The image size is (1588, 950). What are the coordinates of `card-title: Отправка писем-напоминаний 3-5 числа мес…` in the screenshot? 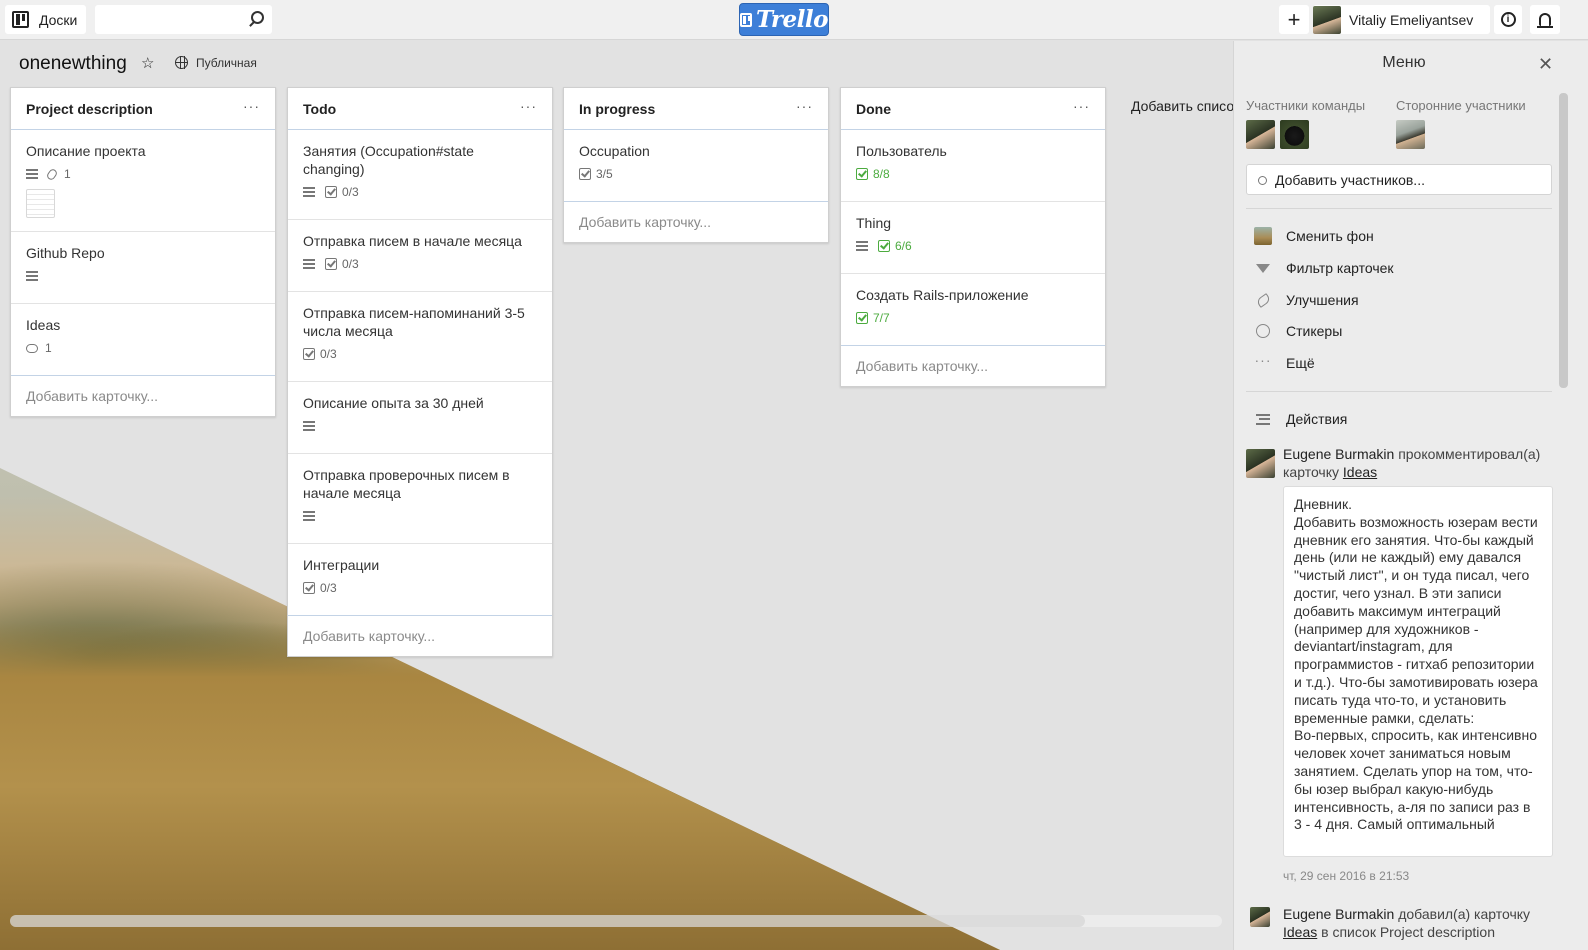 It's located at (414, 322).